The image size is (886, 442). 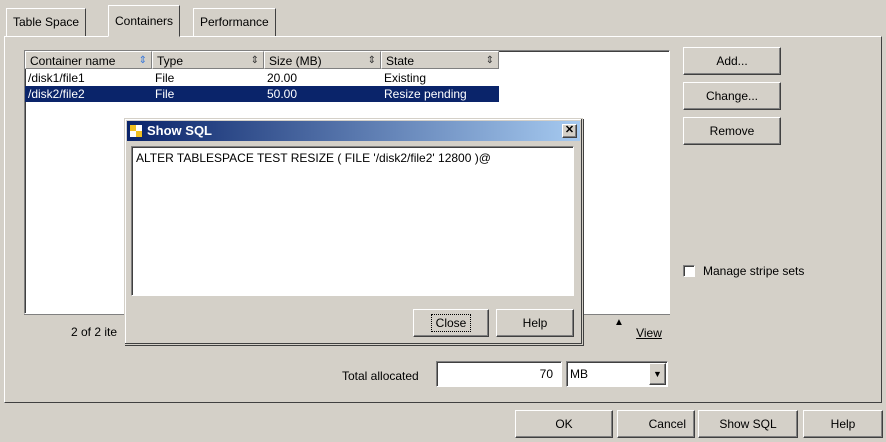 I want to click on column-header-state: State ⇕, so click(x=440, y=60).